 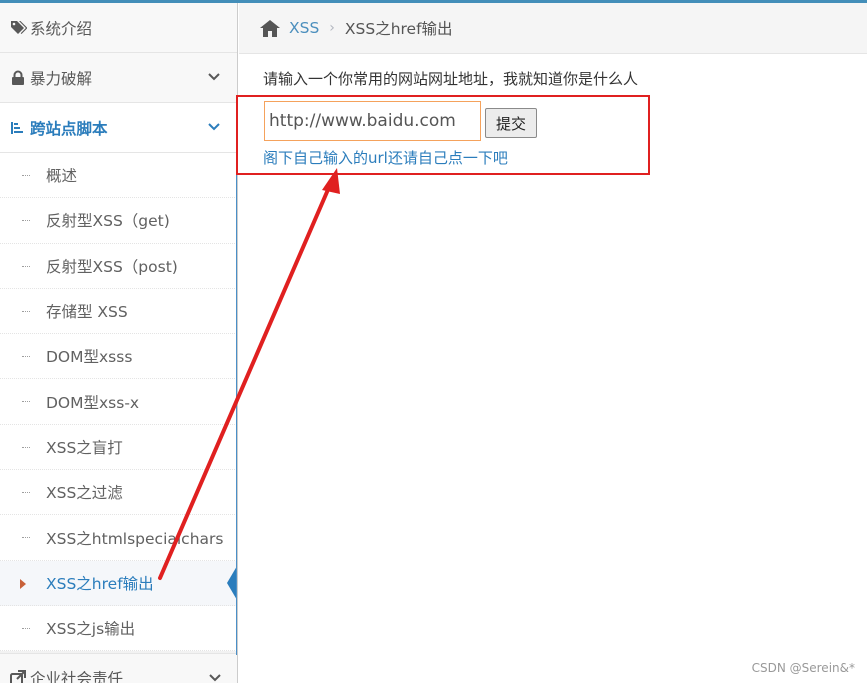 What do you see at coordinates (61, 78) in the screenshot?
I see `sidebar-item-label: 暴力破解` at bounding box center [61, 78].